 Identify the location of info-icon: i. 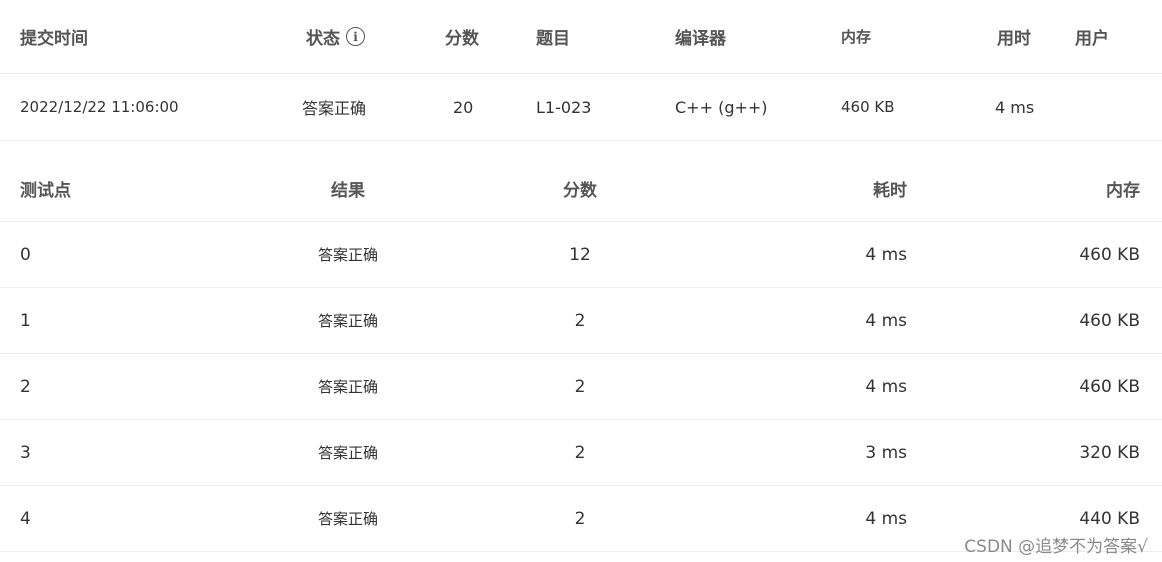
(355, 36).